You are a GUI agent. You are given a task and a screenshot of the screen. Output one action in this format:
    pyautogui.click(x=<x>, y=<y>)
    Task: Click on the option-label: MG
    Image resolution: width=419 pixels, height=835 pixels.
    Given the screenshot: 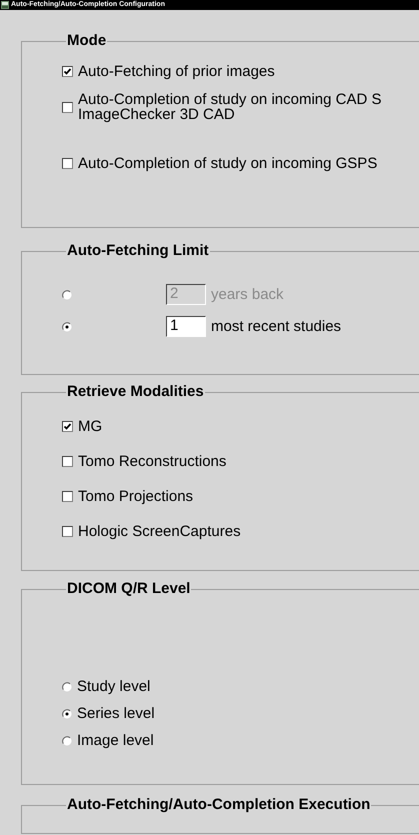 What is the action you would take?
    pyautogui.click(x=90, y=426)
    